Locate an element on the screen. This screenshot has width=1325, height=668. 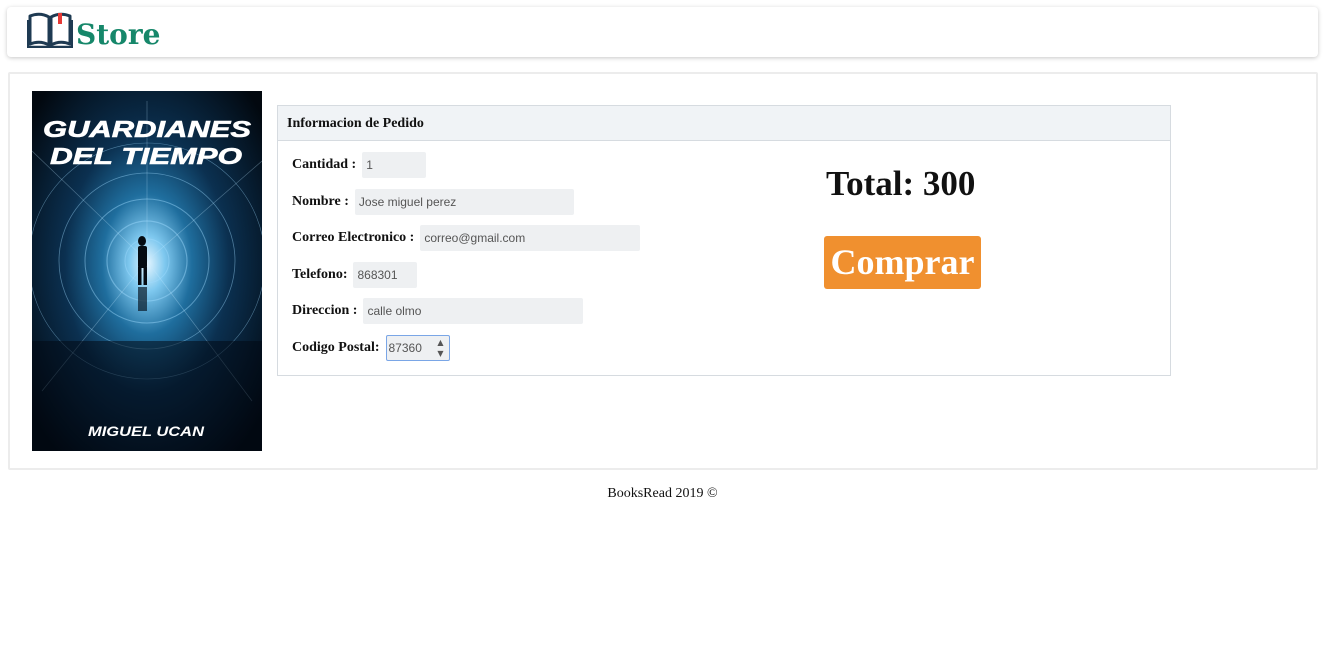
postal-code-stepper: ▲ ▼ is located at coordinates (441, 348).